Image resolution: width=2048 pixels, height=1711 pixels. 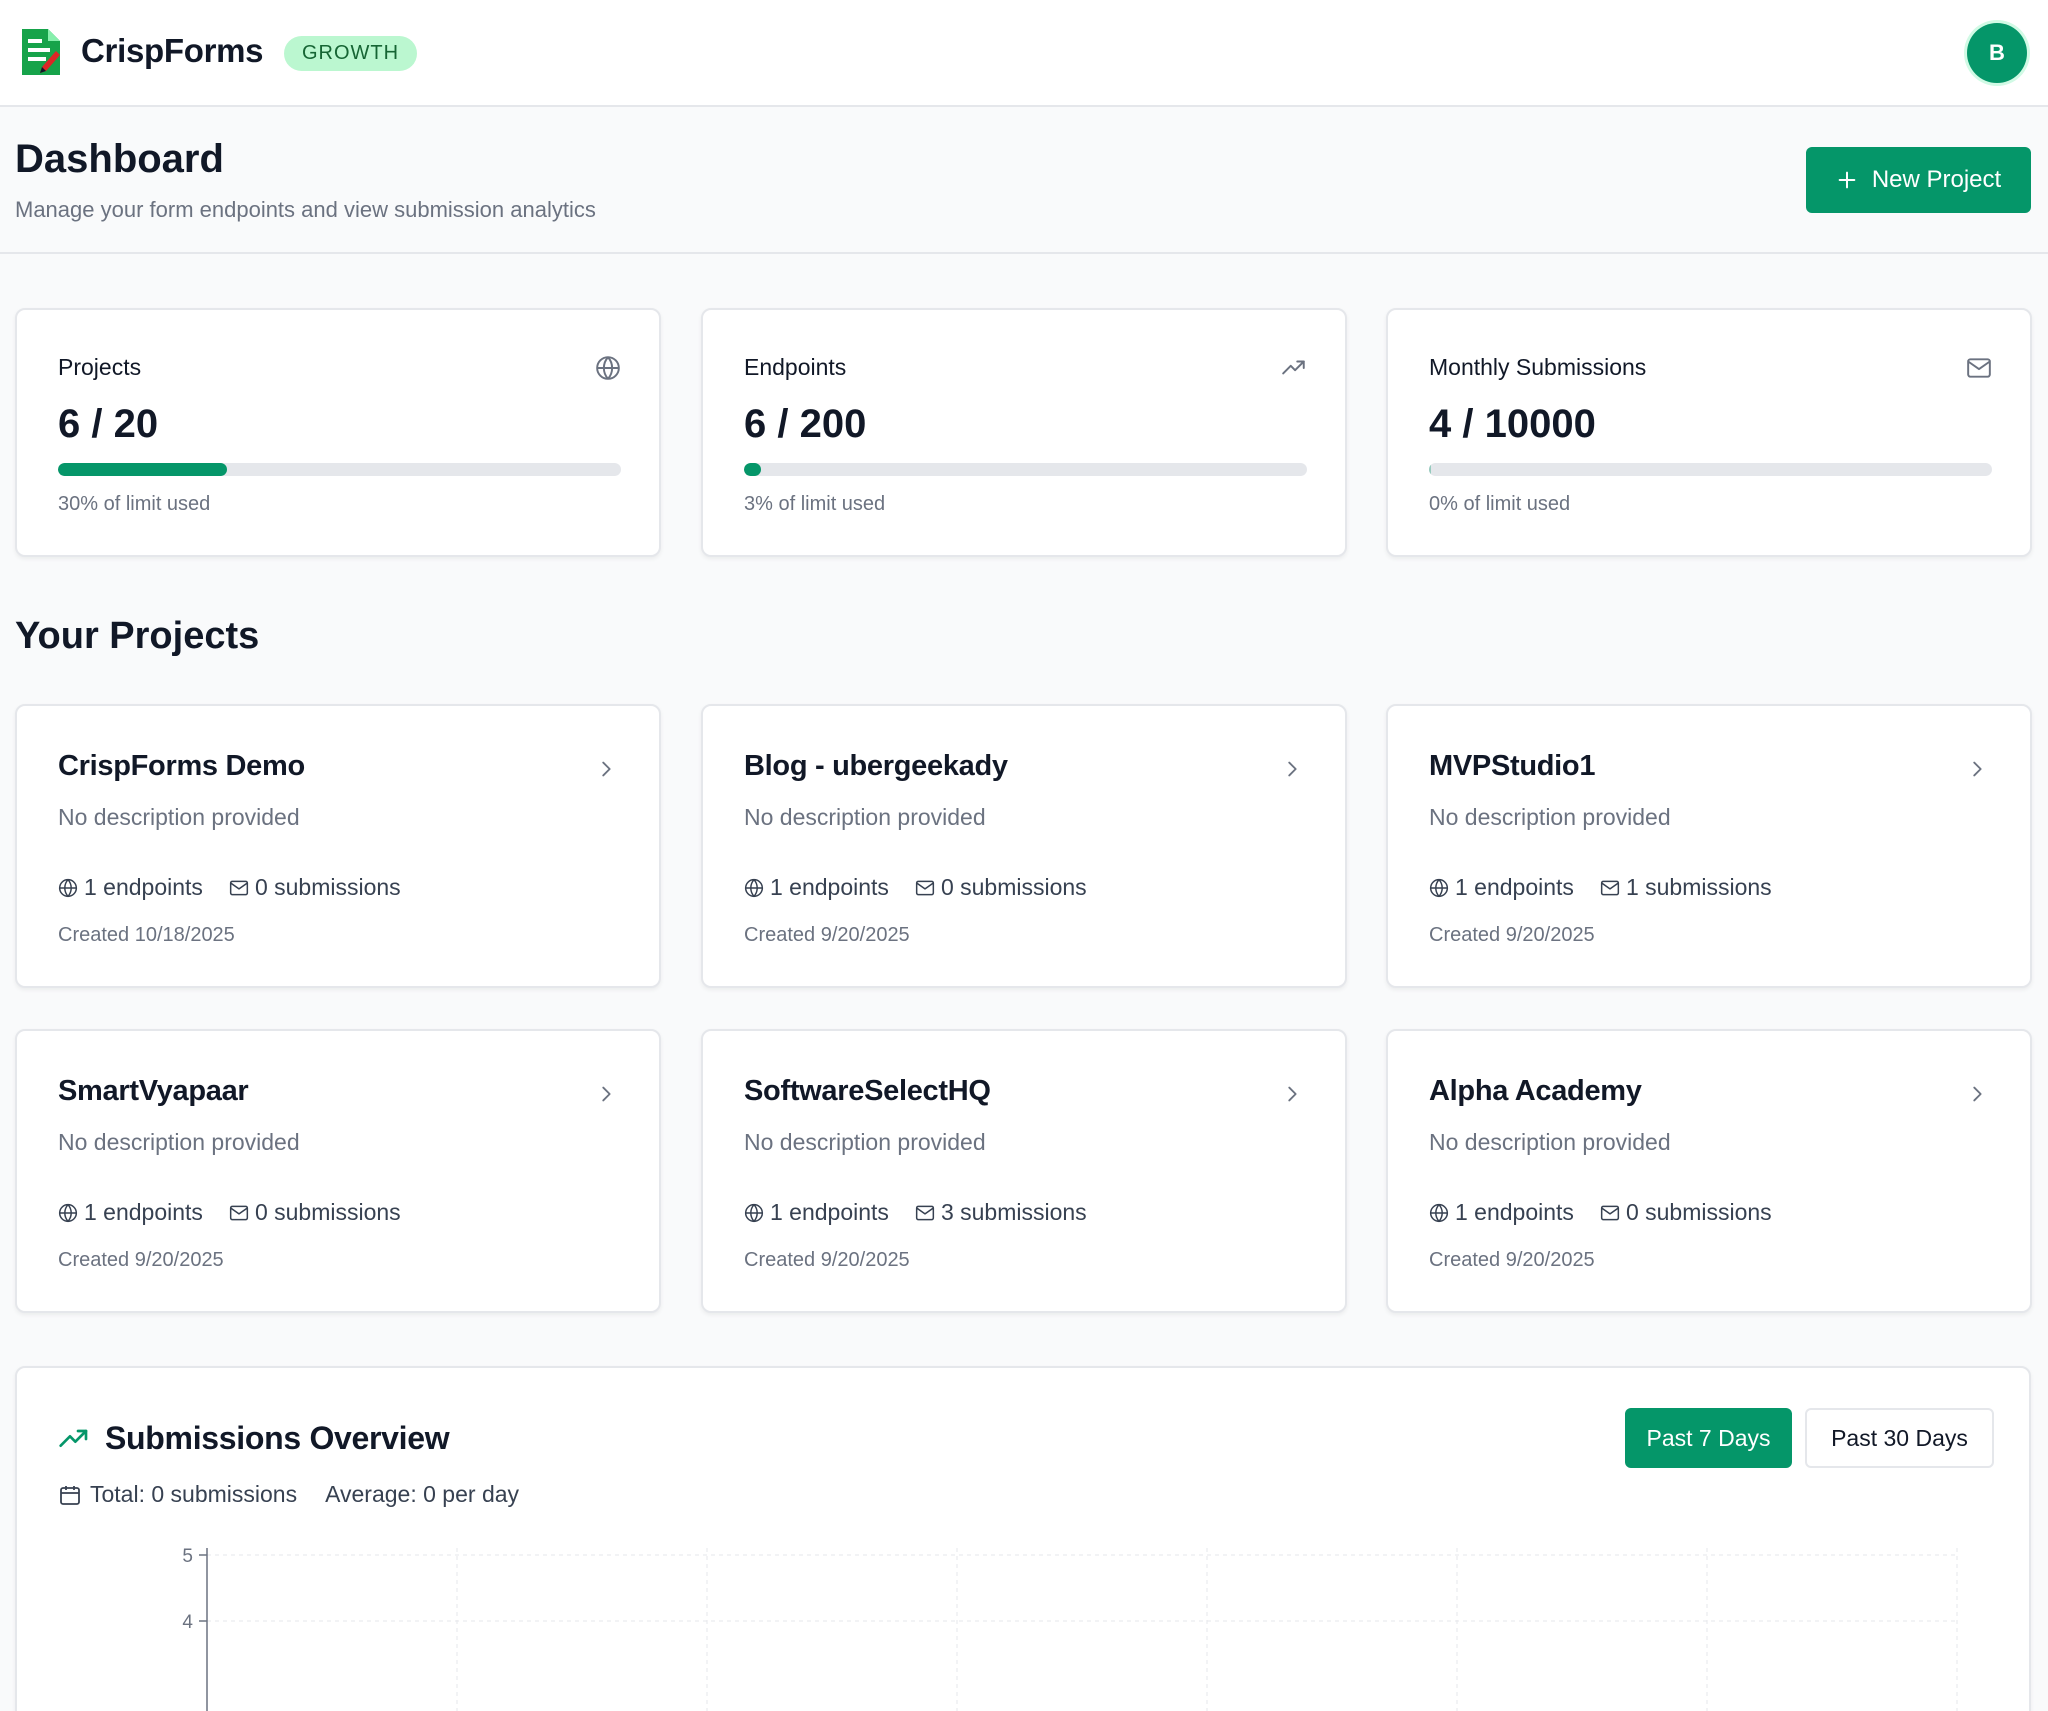 What do you see at coordinates (146, 935) in the screenshot?
I see `project-created-date: Created 10/18/2025` at bounding box center [146, 935].